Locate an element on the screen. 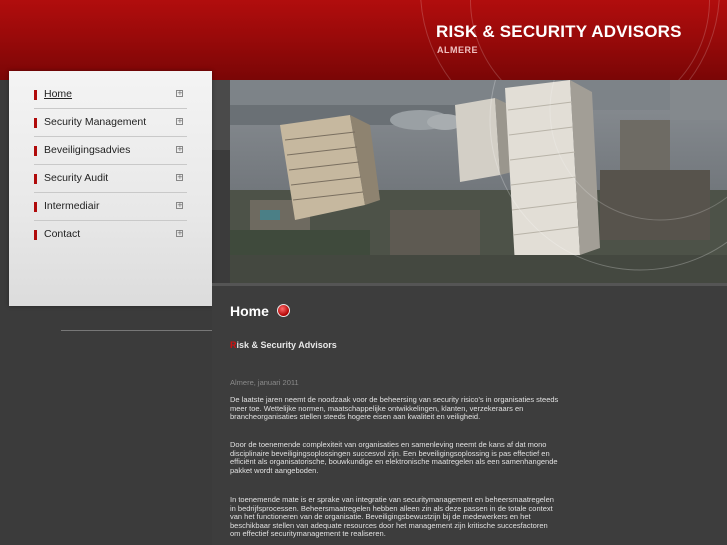  content-divider is located at coordinates (469, 284).